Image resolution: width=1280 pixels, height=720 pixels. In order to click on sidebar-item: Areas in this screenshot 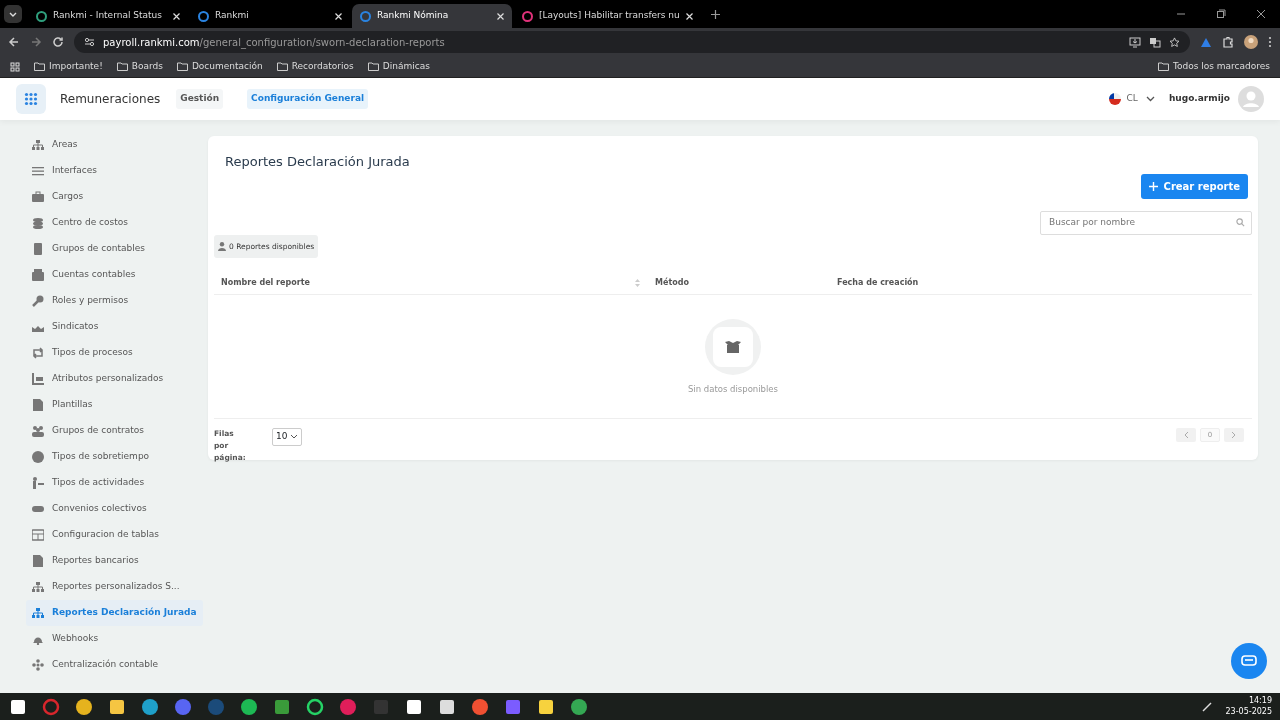, I will do `click(55, 145)`.